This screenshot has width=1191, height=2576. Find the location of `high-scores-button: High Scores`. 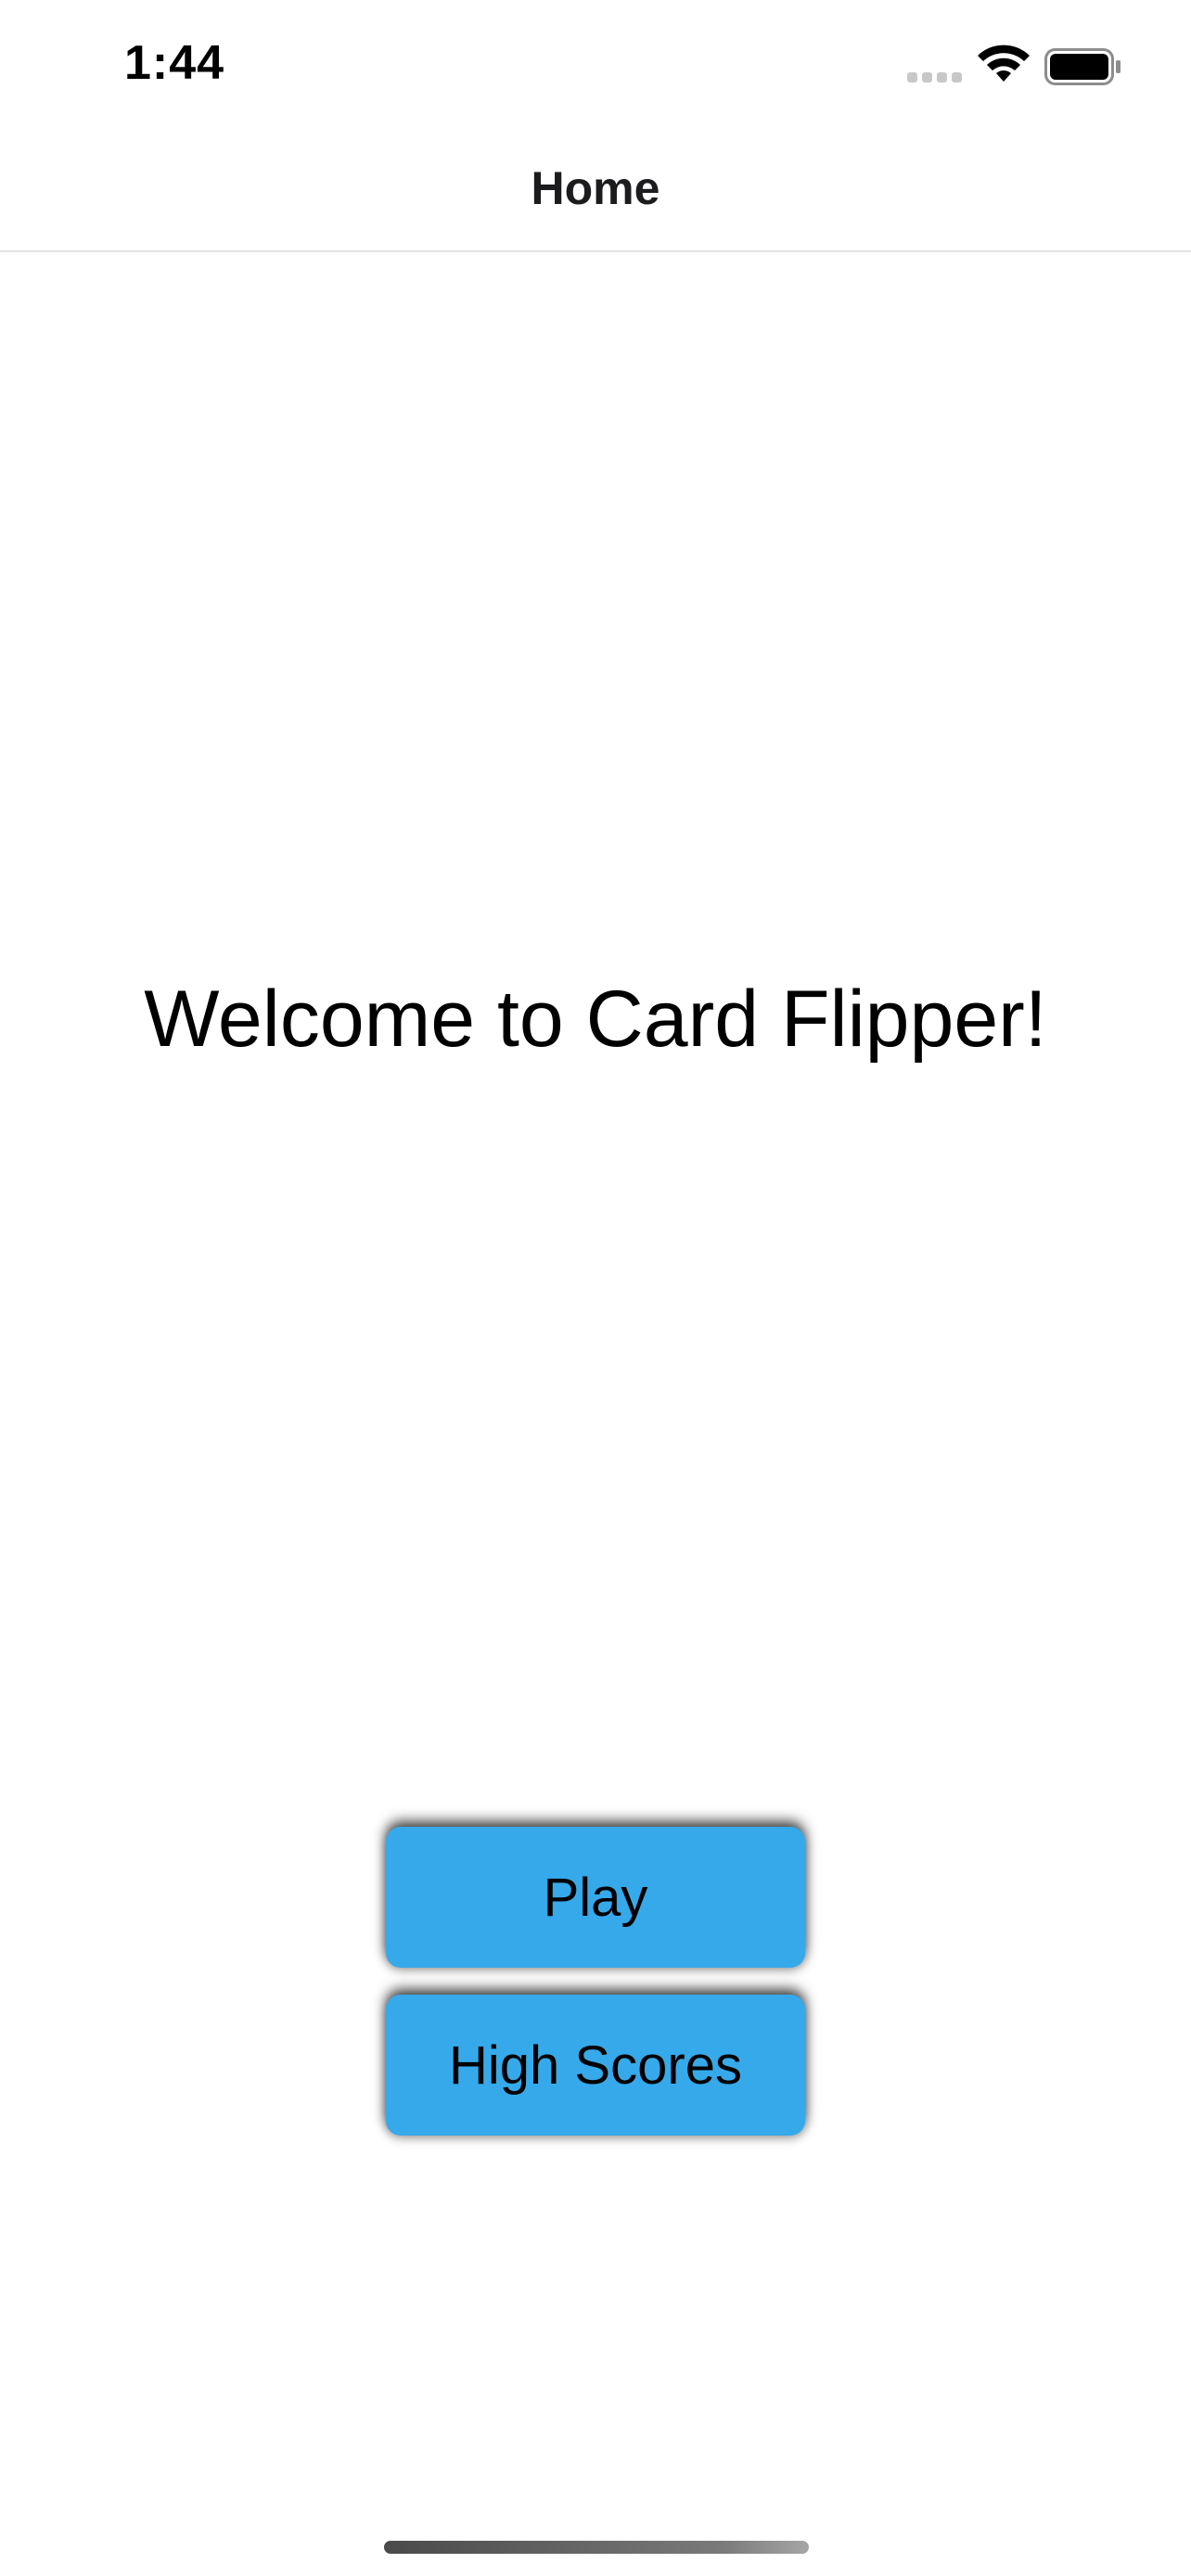

high-scores-button: High Scores is located at coordinates (595, 2065).